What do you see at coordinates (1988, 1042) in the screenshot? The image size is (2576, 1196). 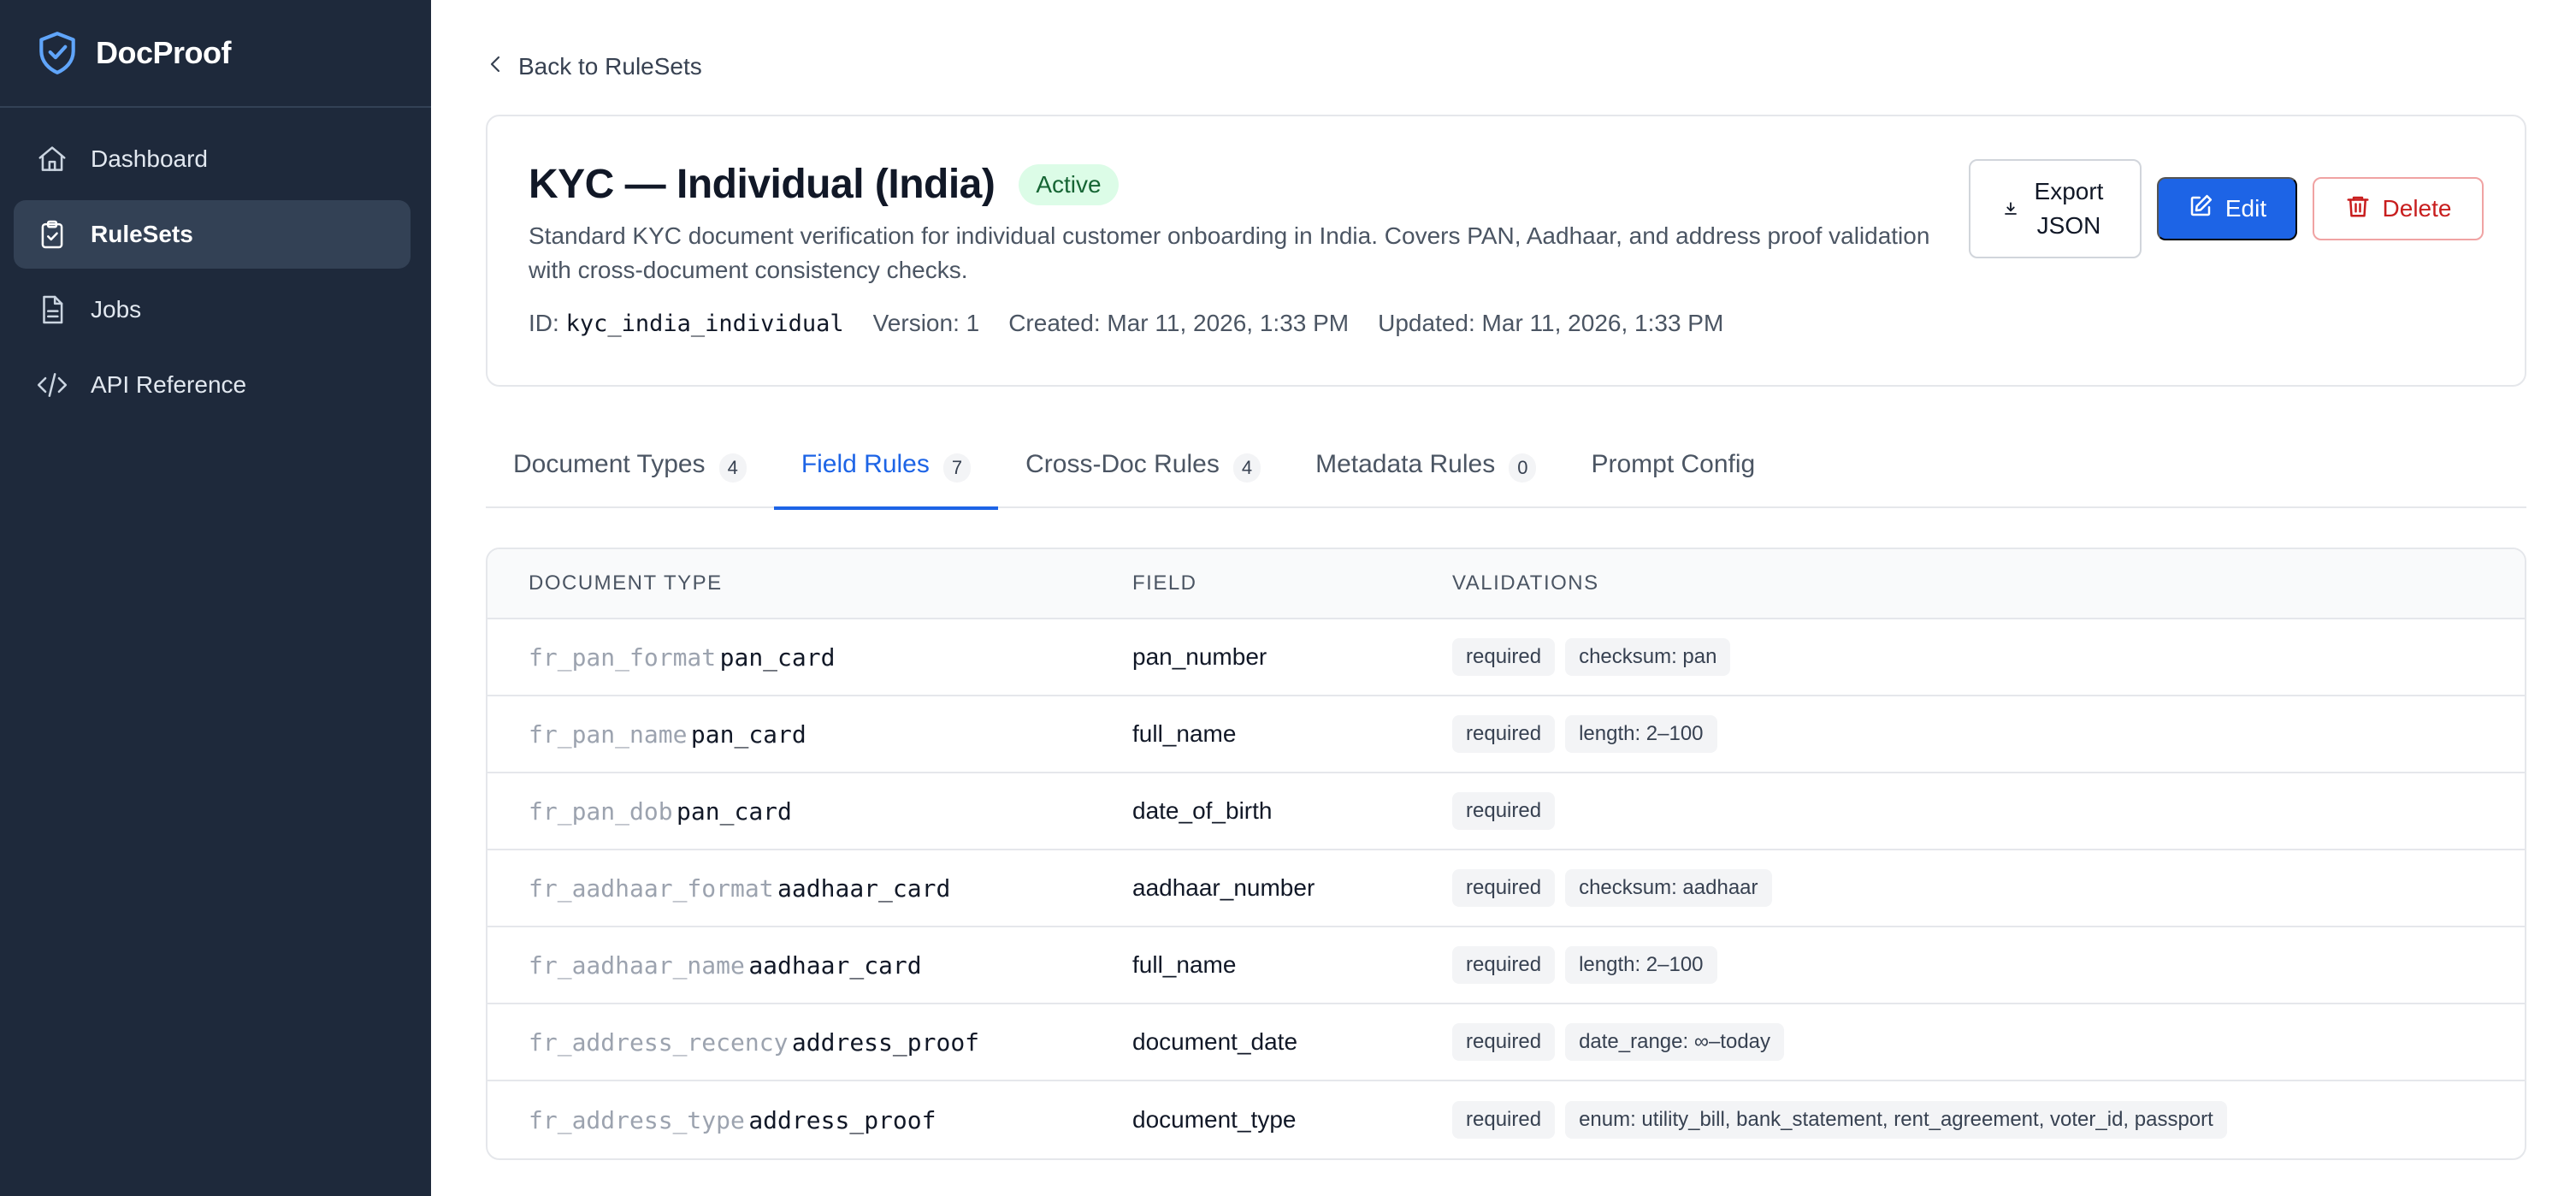 I see `validations-cell: required date_range: ∞–today` at bounding box center [1988, 1042].